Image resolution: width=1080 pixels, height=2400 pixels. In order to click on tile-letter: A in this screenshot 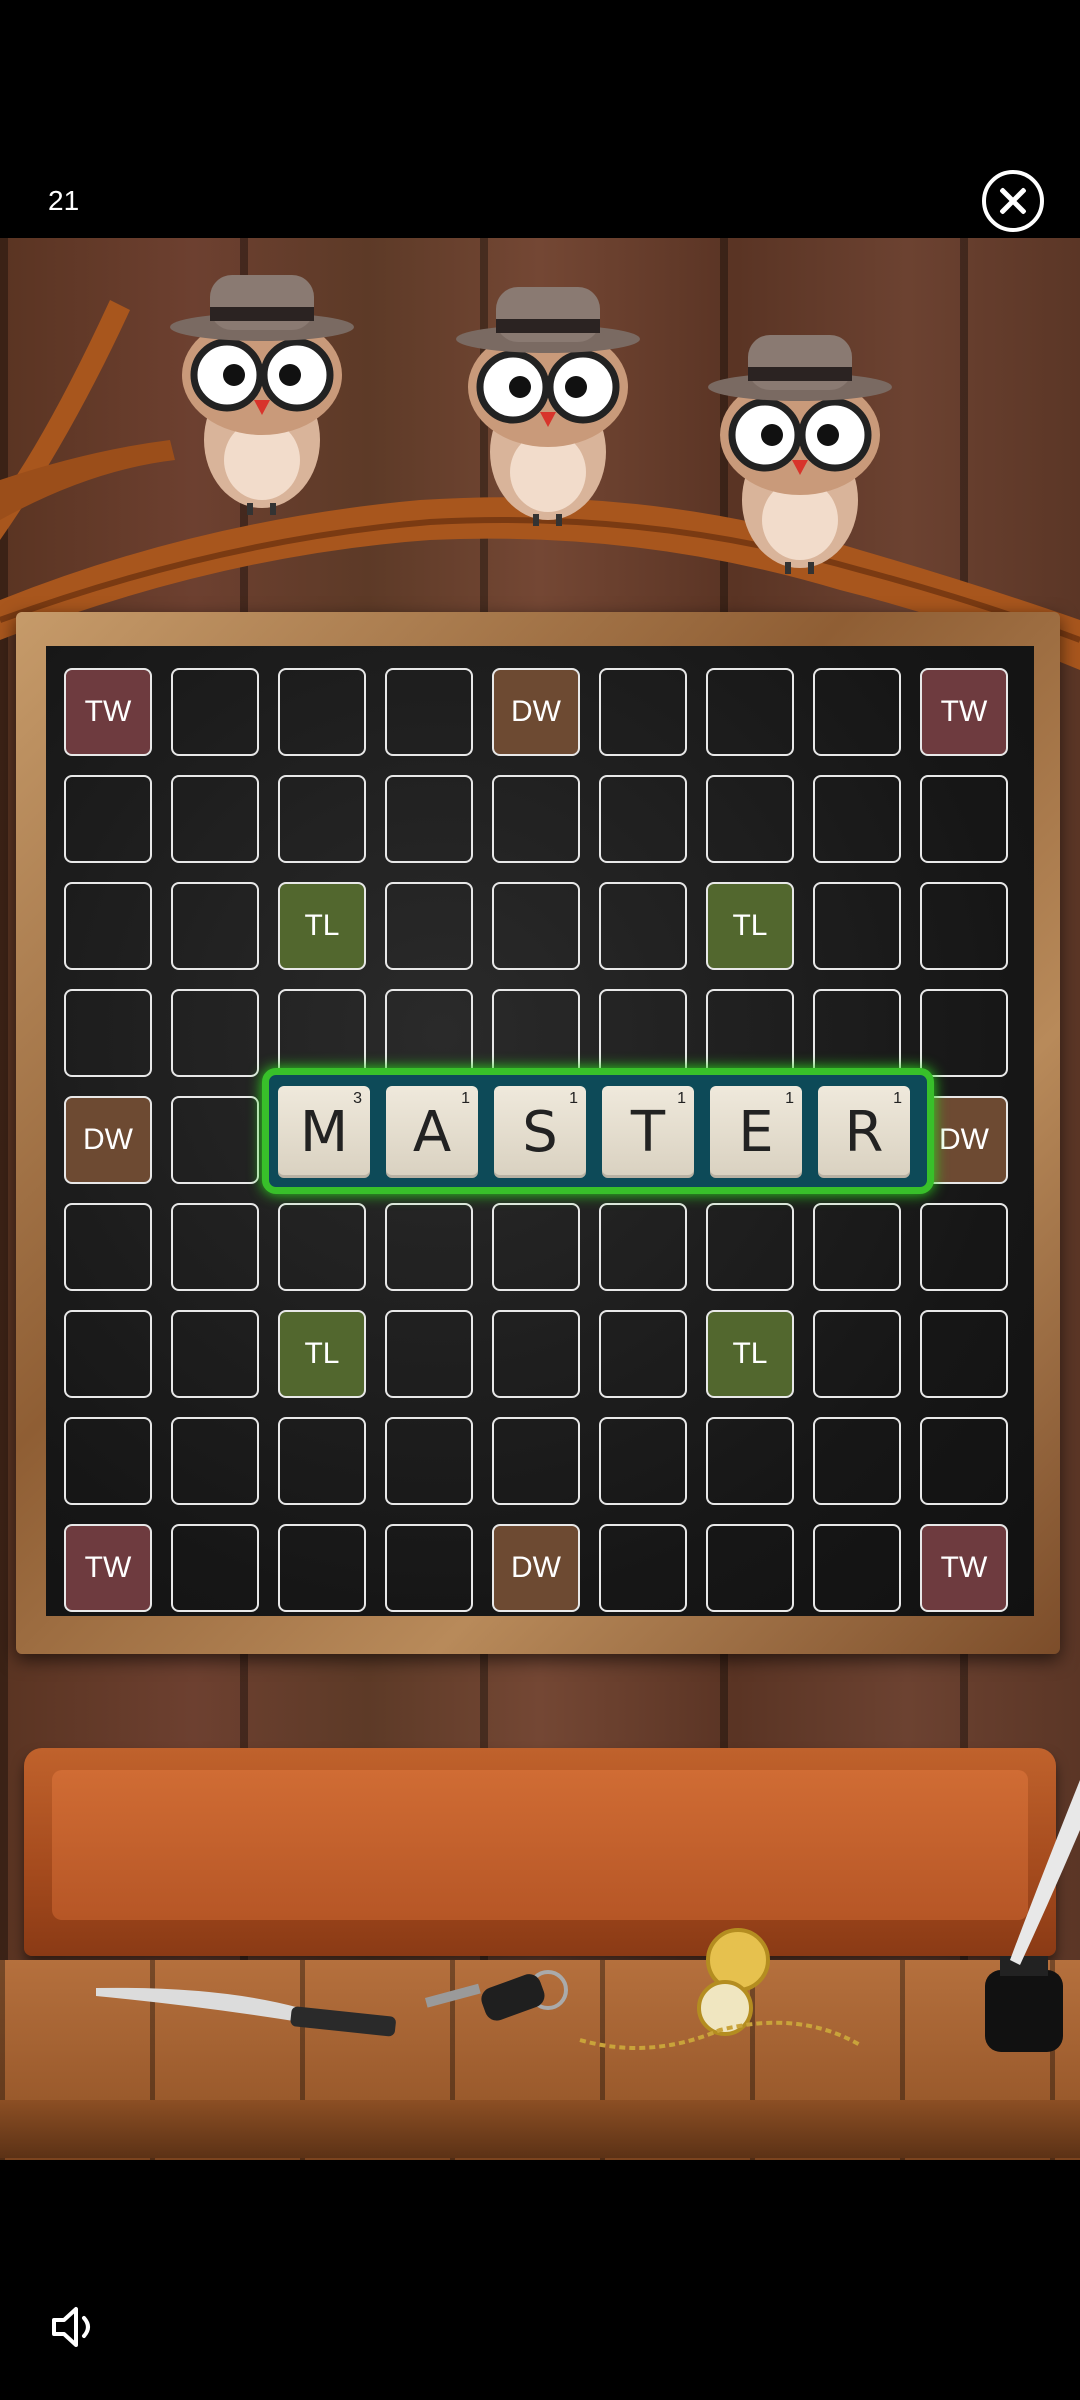, I will do `click(432, 1132)`.